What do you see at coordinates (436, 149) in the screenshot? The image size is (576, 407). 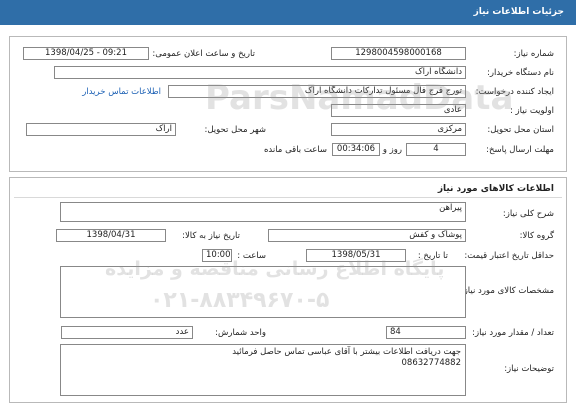 I see `deadline-days-field: 4` at bounding box center [436, 149].